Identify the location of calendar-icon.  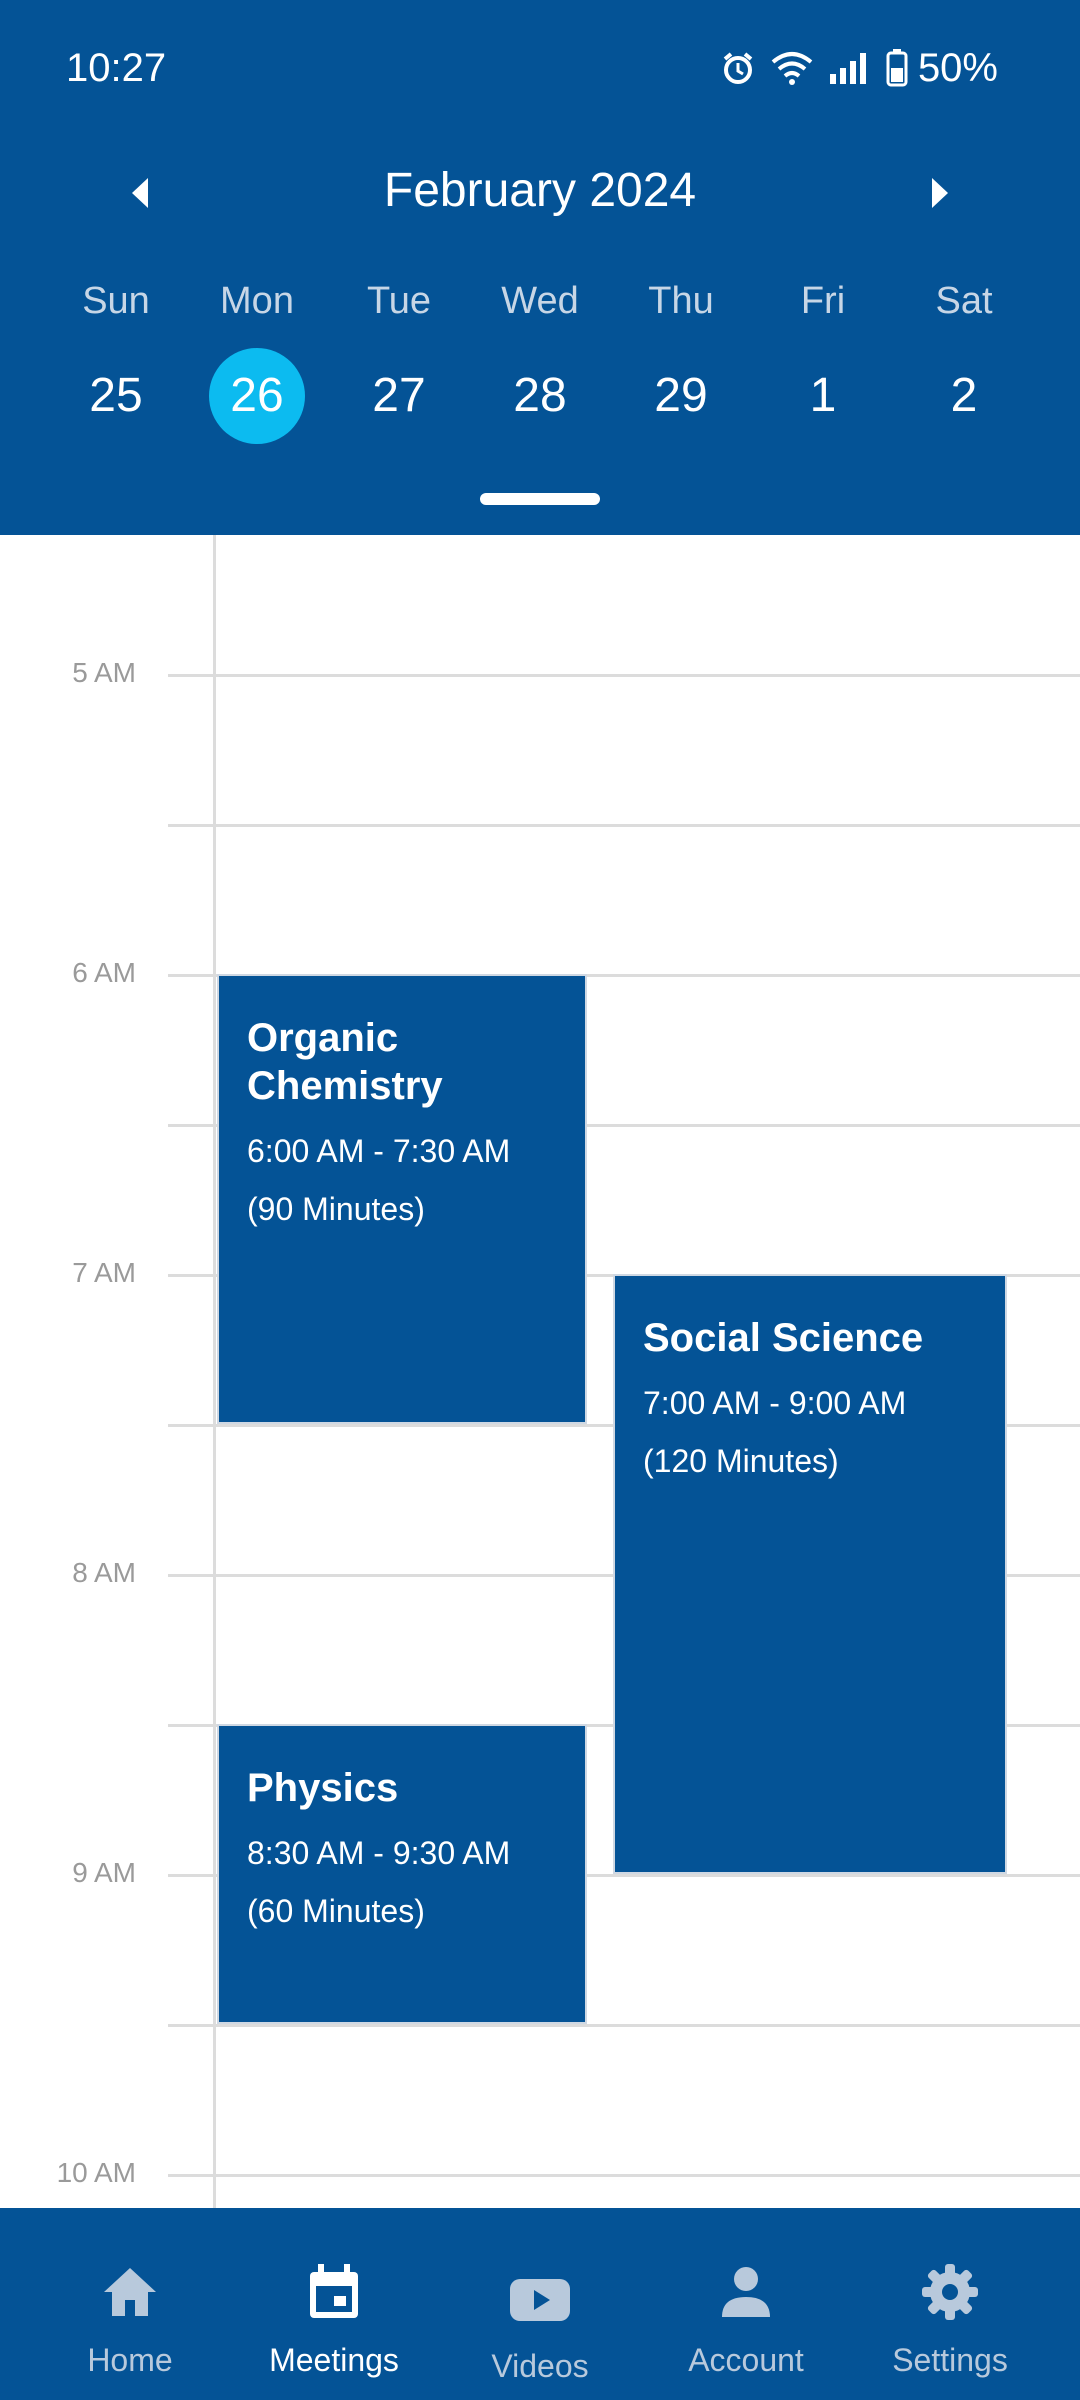
(334, 2292).